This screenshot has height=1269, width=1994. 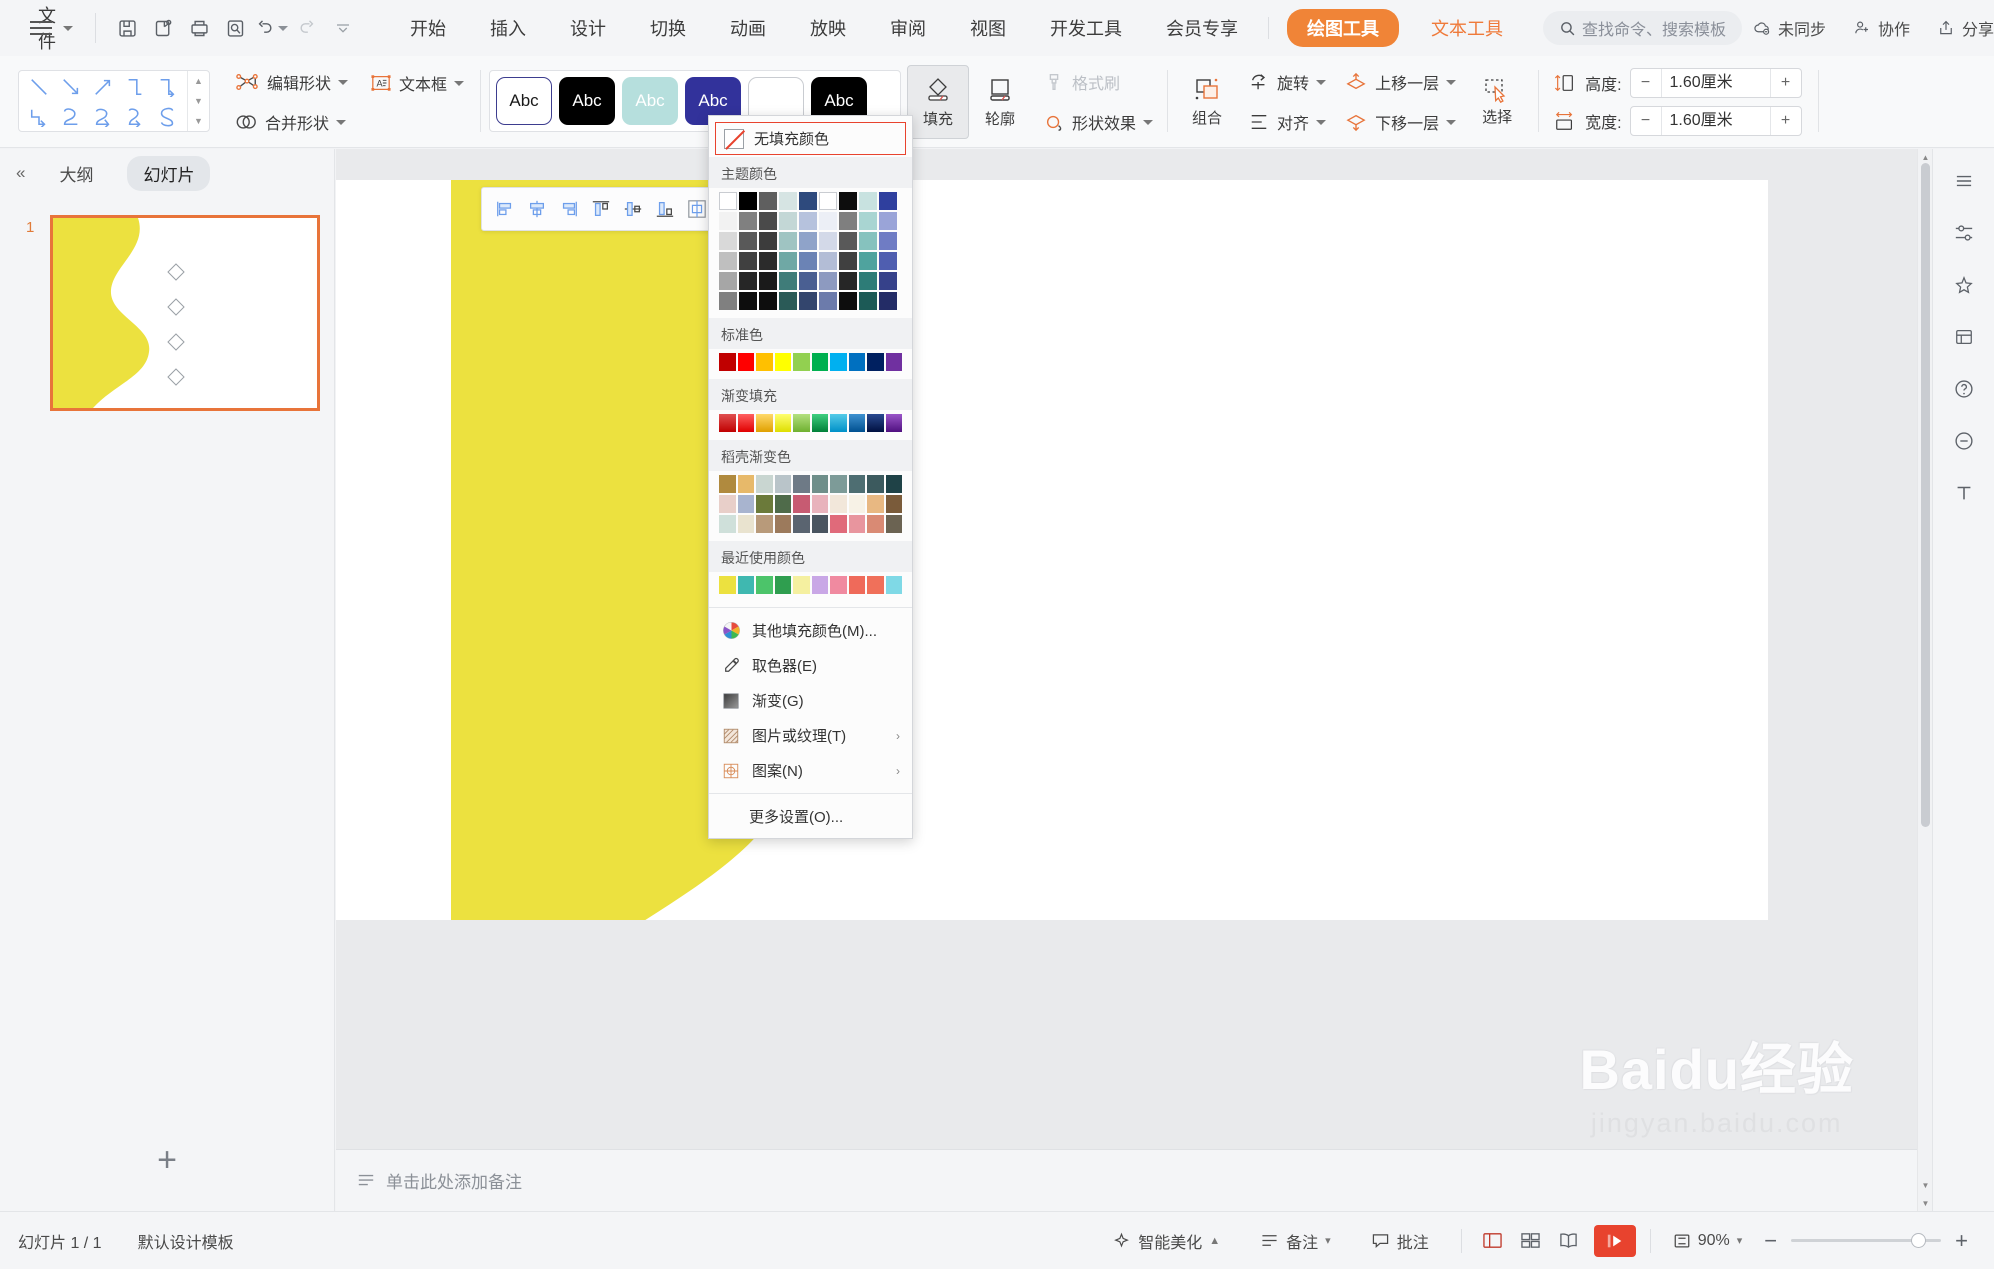 I want to click on shape-s-curve, so click(x=167, y=117).